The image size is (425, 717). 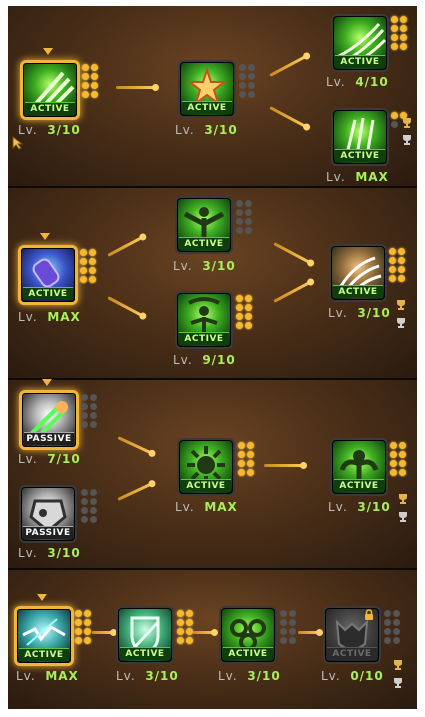 What do you see at coordinates (352, 676) in the screenshot?
I see `skill-level: Lv. 0/10` at bounding box center [352, 676].